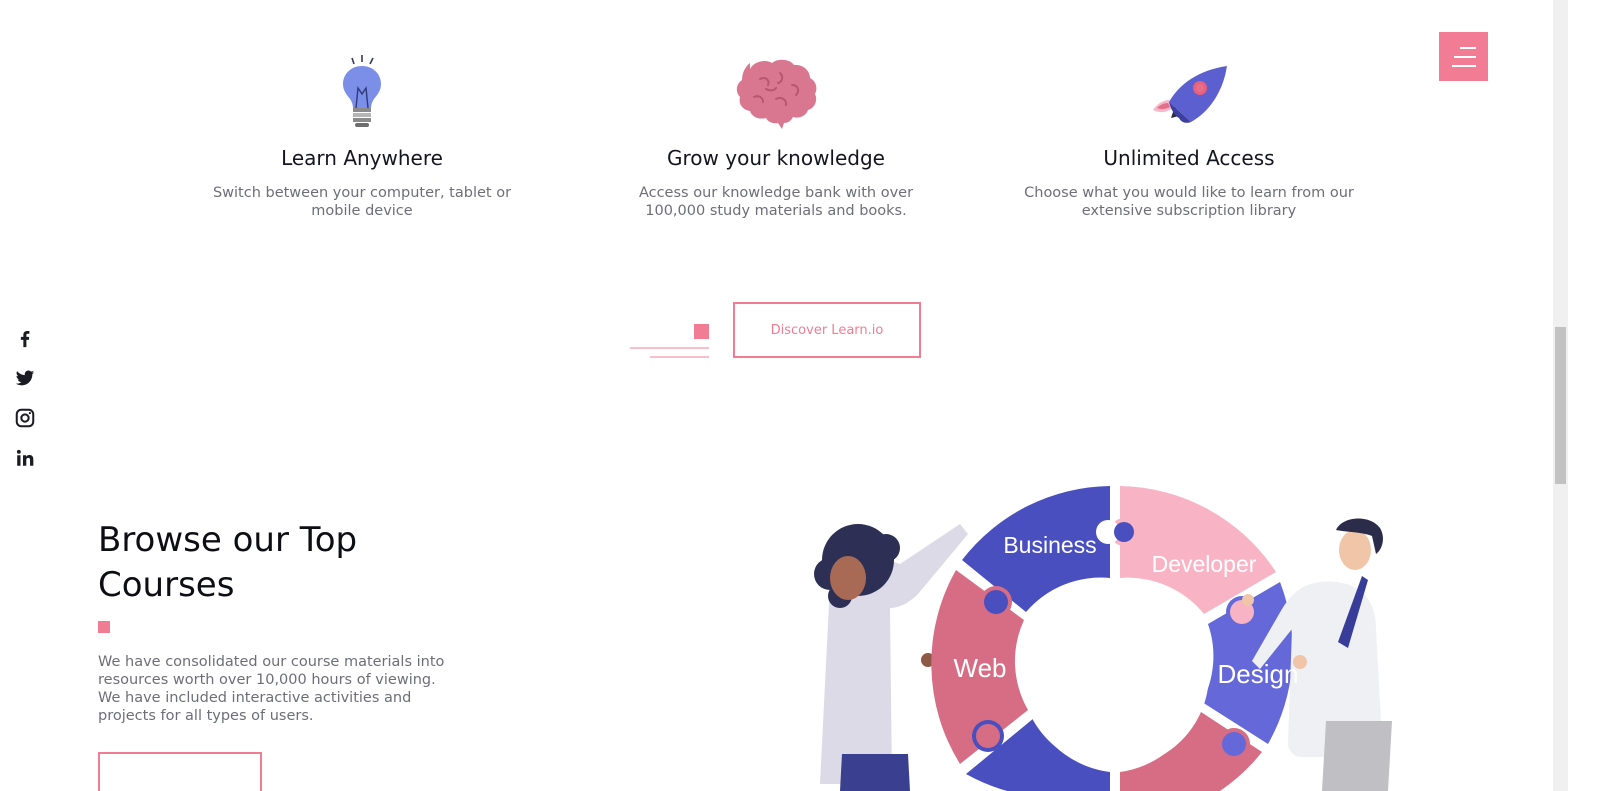 Image resolution: width=1600 pixels, height=791 pixels. I want to click on puzzle-label-developer: Developer, so click(1204, 564).